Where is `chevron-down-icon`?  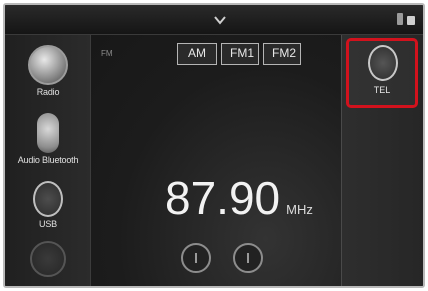
chevron-down-icon is located at coordinates (220, 20).